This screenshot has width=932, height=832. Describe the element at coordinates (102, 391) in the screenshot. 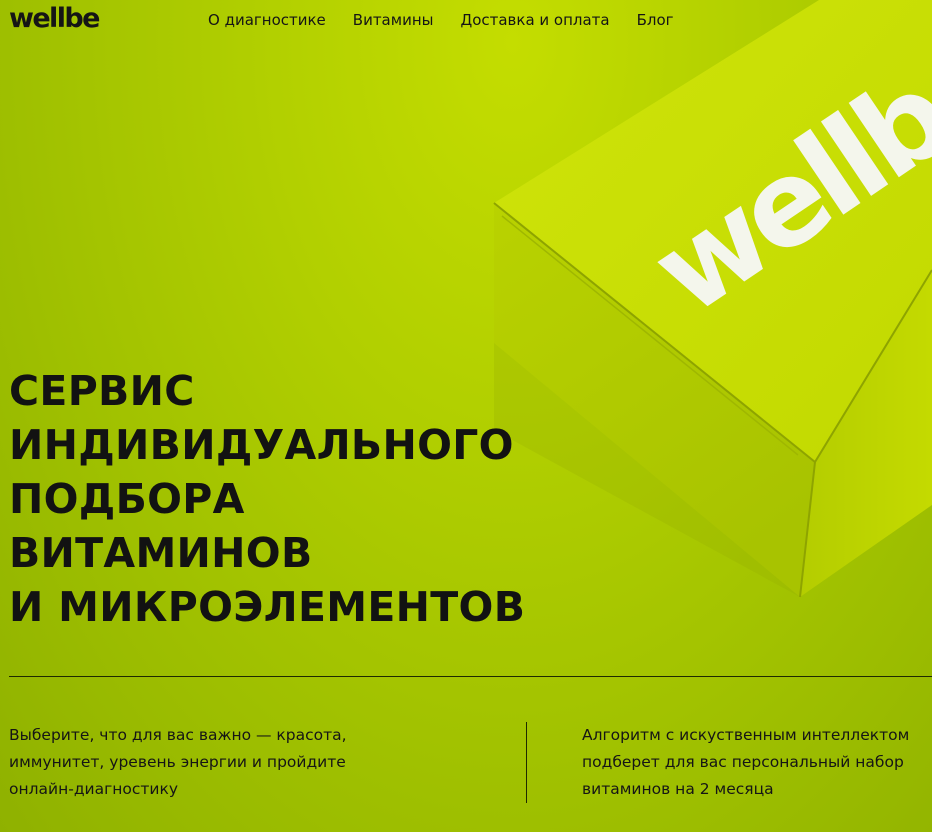

I see `hero-title-line: СЕРВИС` at that location.